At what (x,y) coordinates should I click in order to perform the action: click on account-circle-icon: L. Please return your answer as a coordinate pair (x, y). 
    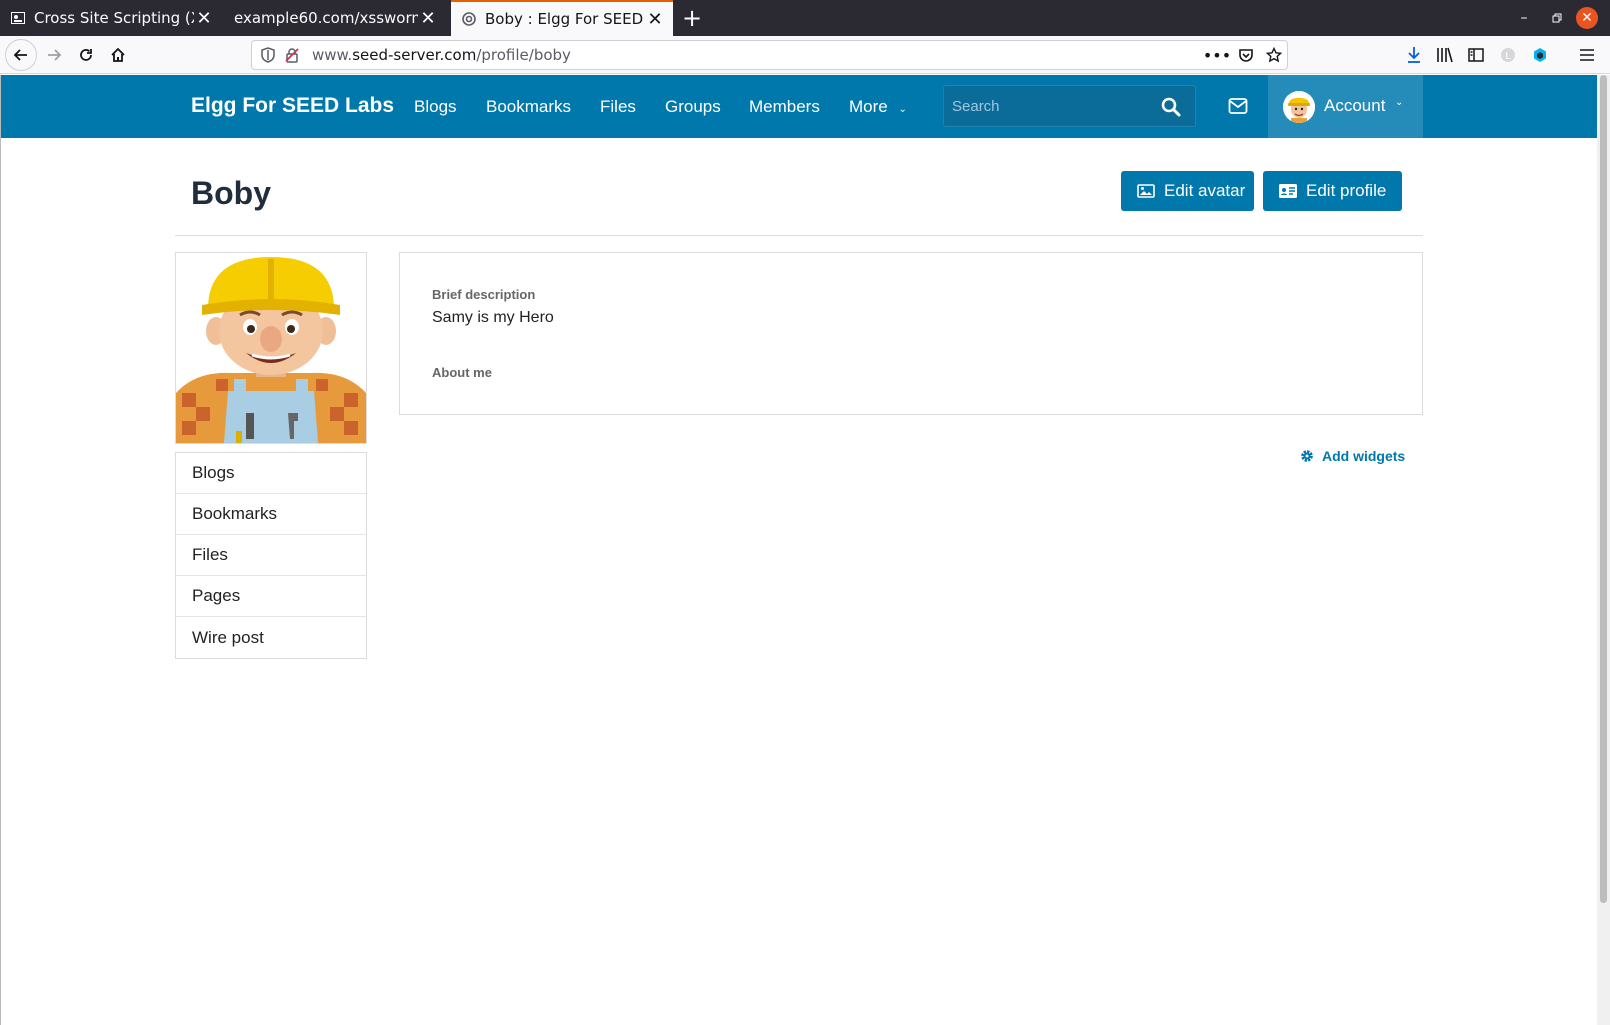
    Looking at the image, I should click on (1508, 55).